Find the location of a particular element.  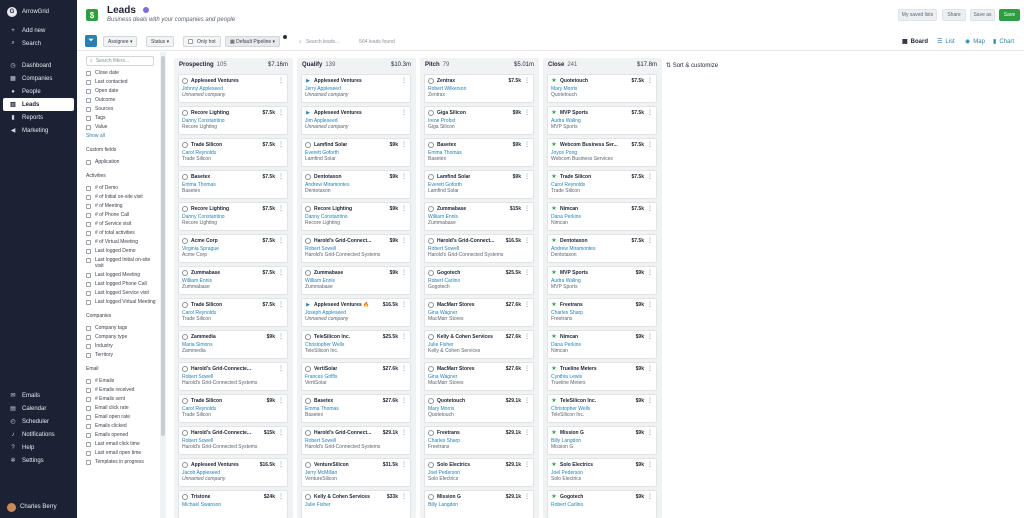

filter-option-emails: # Emails is located at coordinates (117, 381).